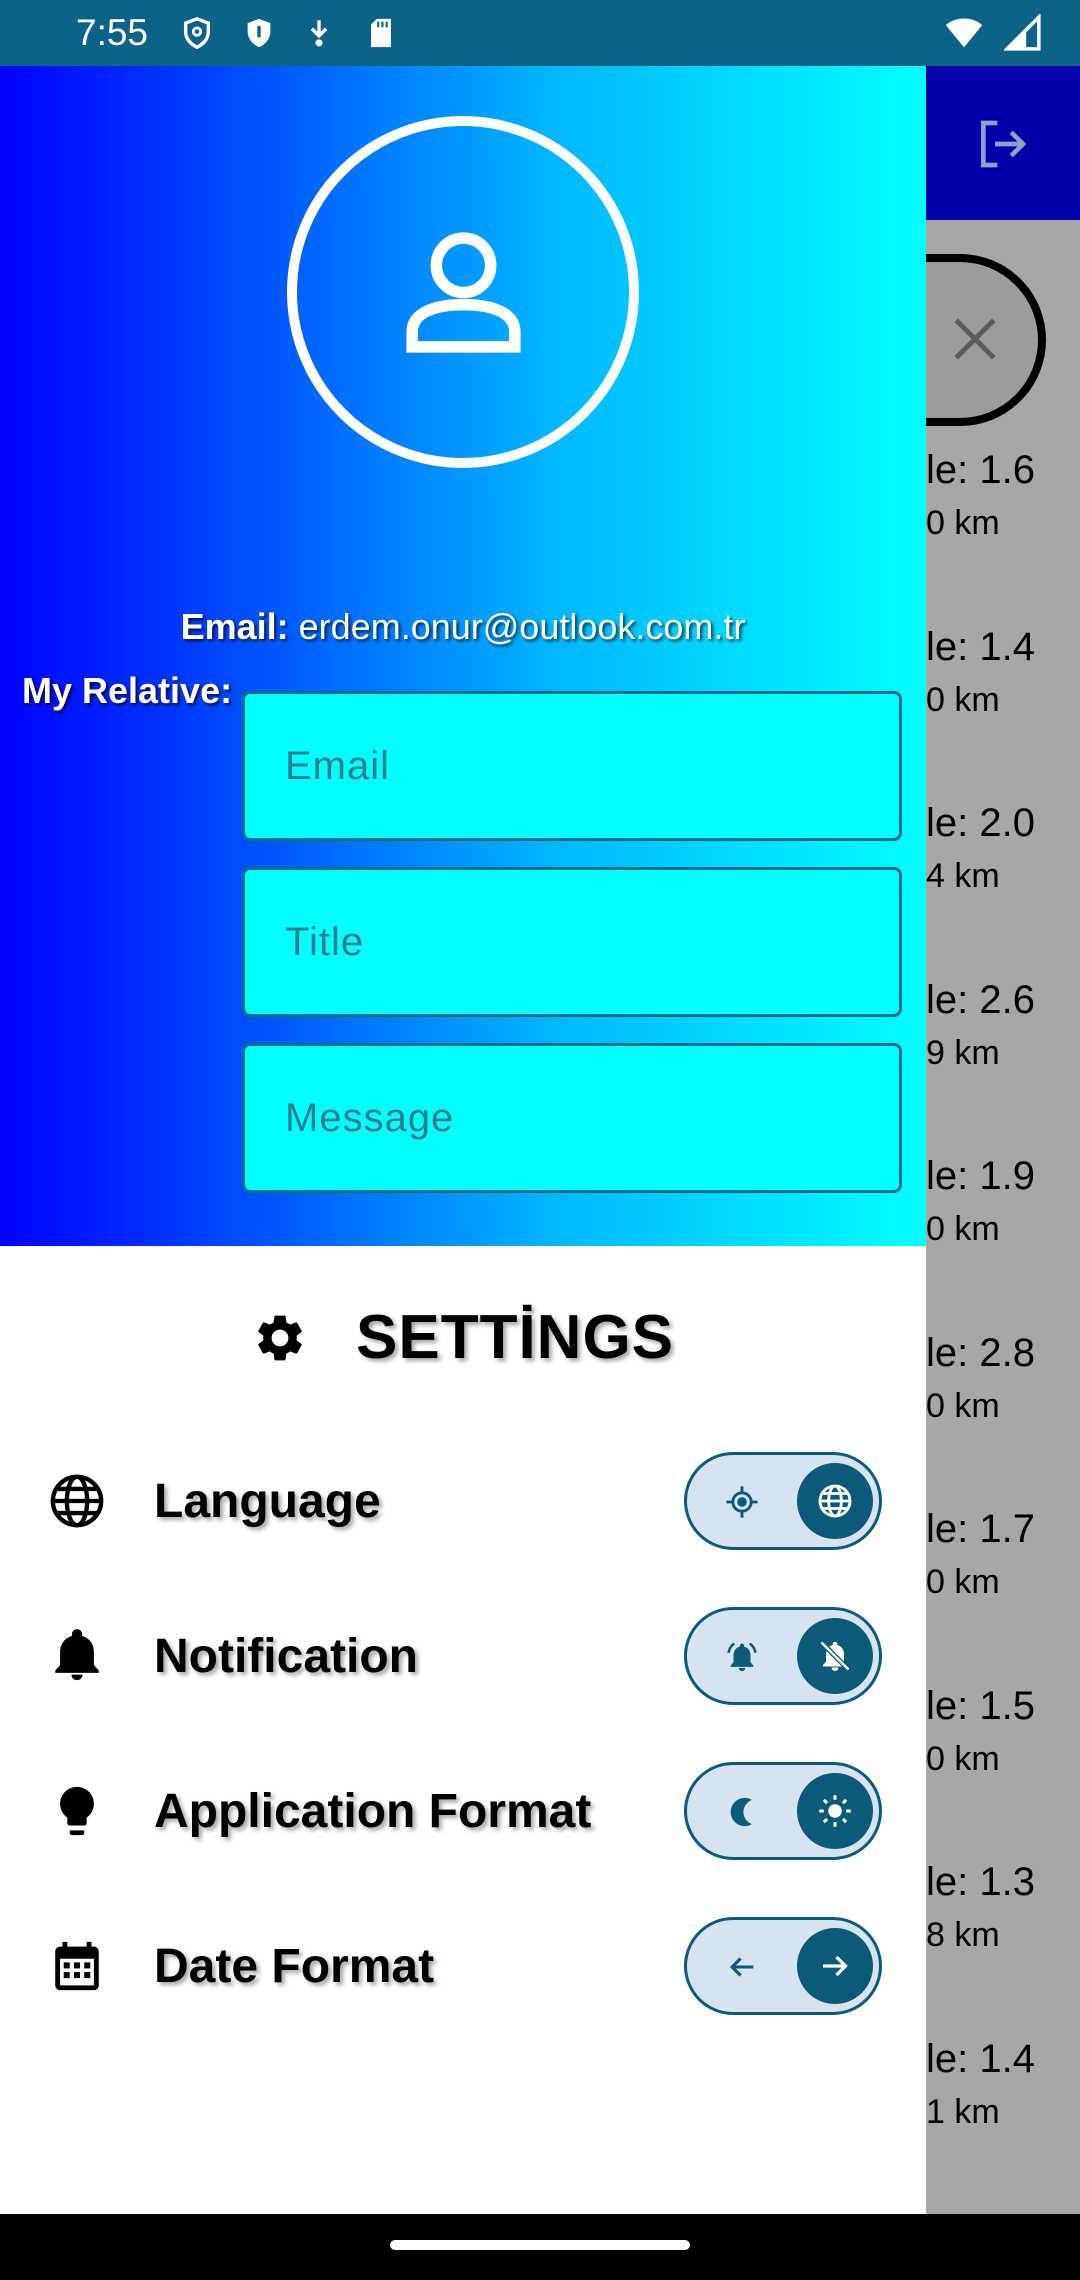 The height and width of the screenshot is (2280, 1080). I want to click on background-list-item: le: 1.5 0 km, so click(1003, 1733).